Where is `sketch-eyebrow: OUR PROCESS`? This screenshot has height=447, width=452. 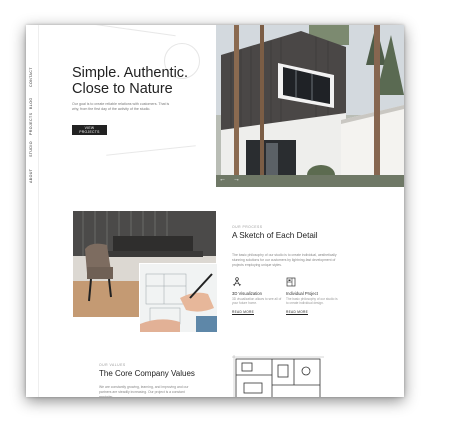 sketch-eyebrow: OUR PROCESS is located at coordinates (247, 227).